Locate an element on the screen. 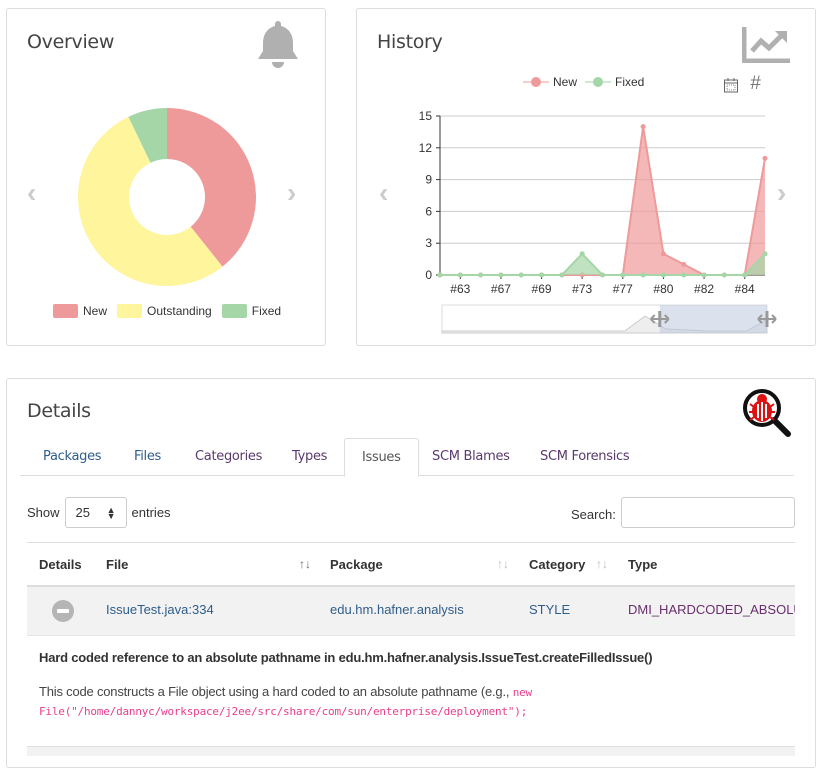  search-label: Search: is located at coordinates (593, 514).